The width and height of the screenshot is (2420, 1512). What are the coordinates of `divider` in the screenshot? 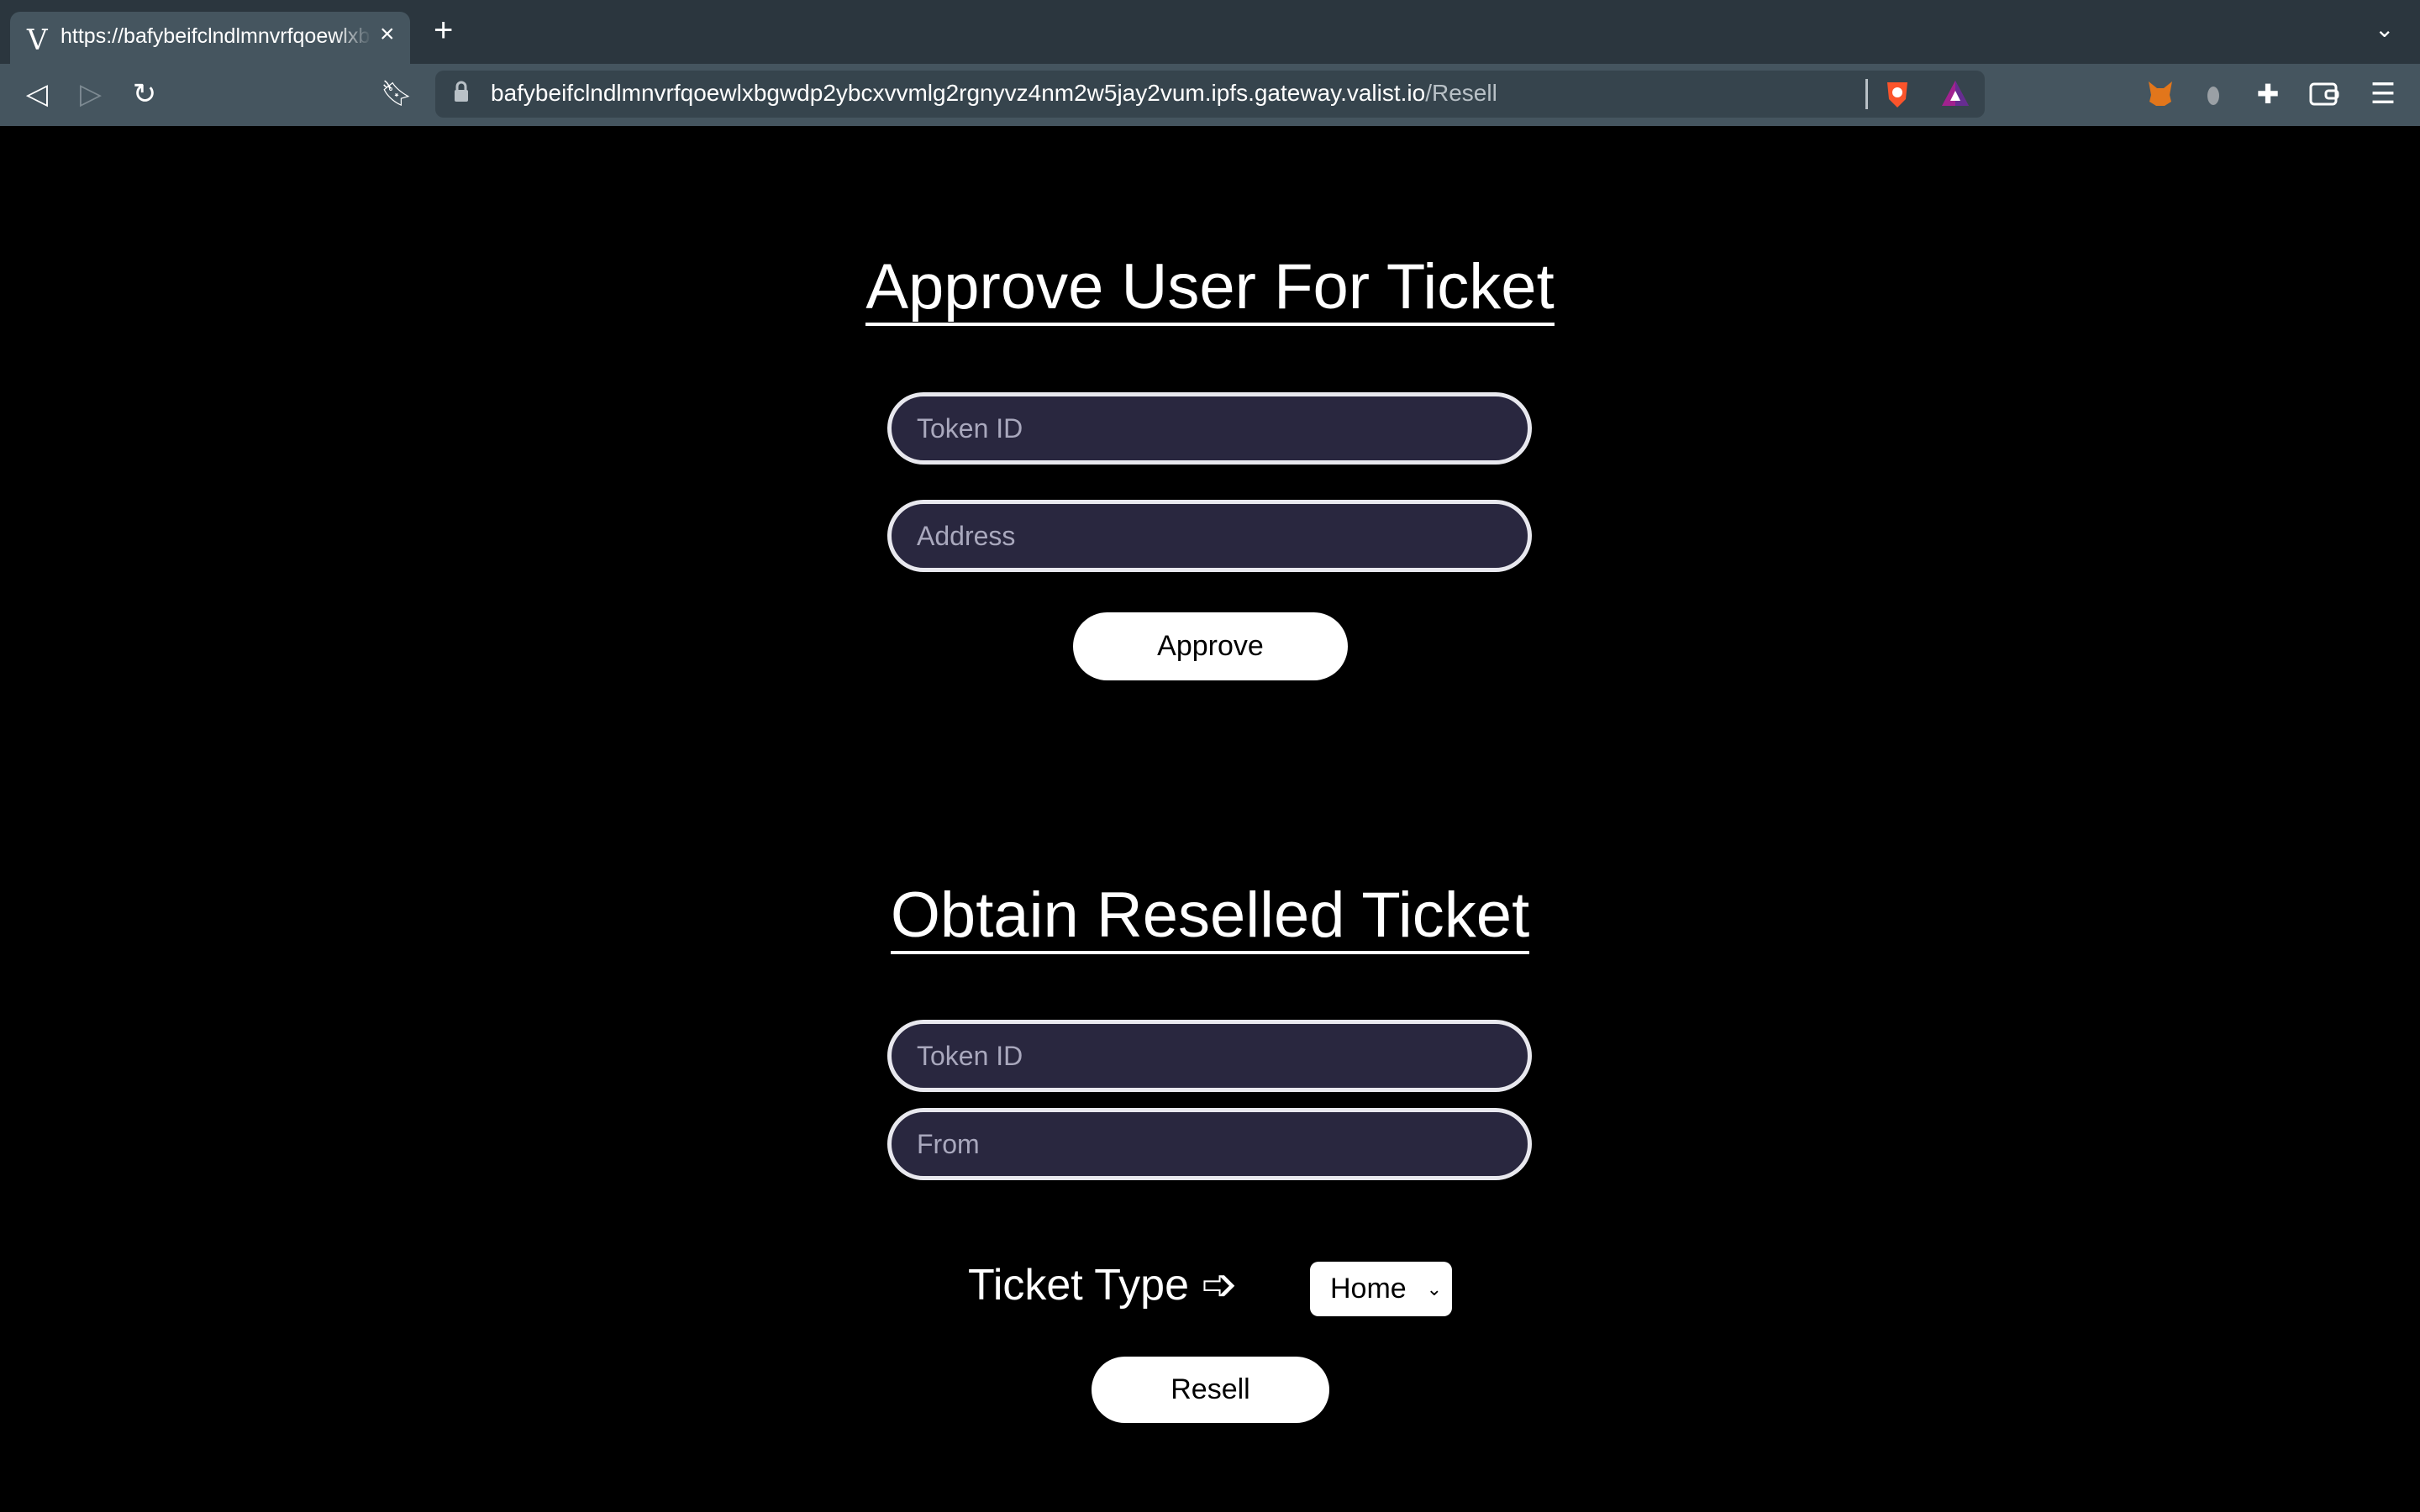 It's located at (1866, 94).